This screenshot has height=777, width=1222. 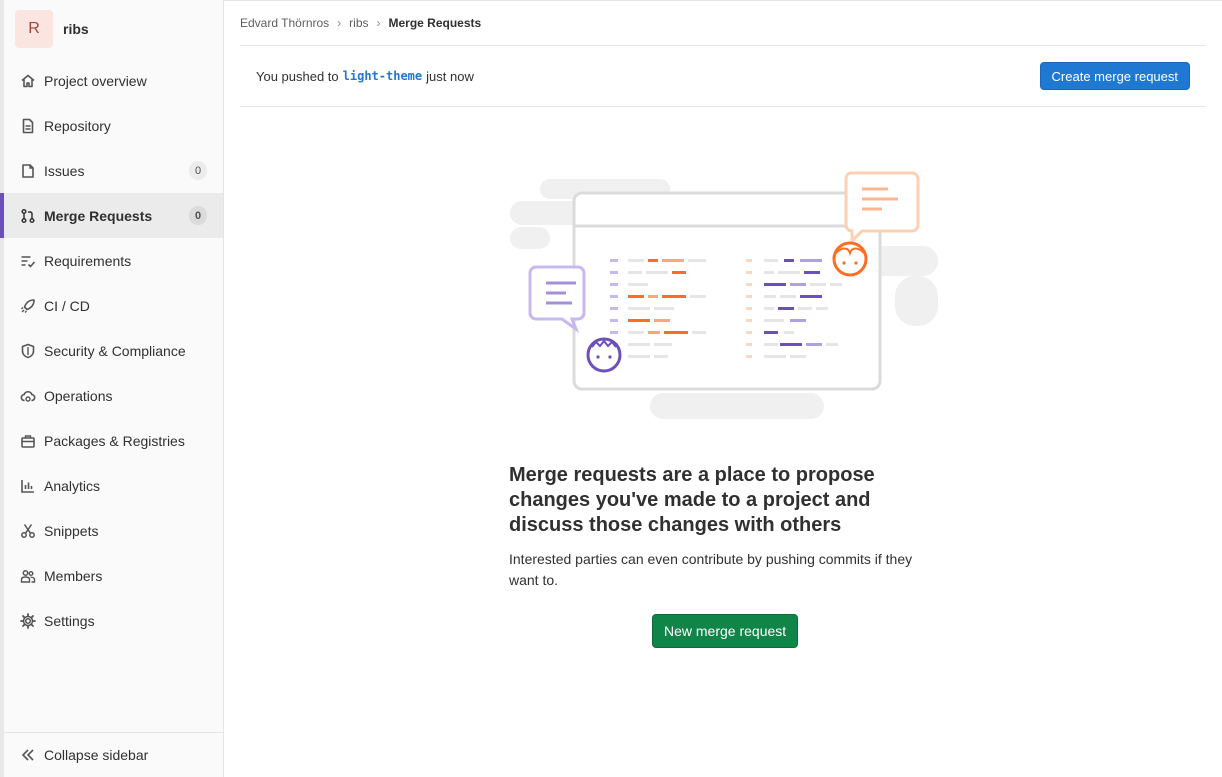 What do you see at coordinates (28, 486) in the screenshot?
I see `chart-icon` at bounding box center [28, 486].